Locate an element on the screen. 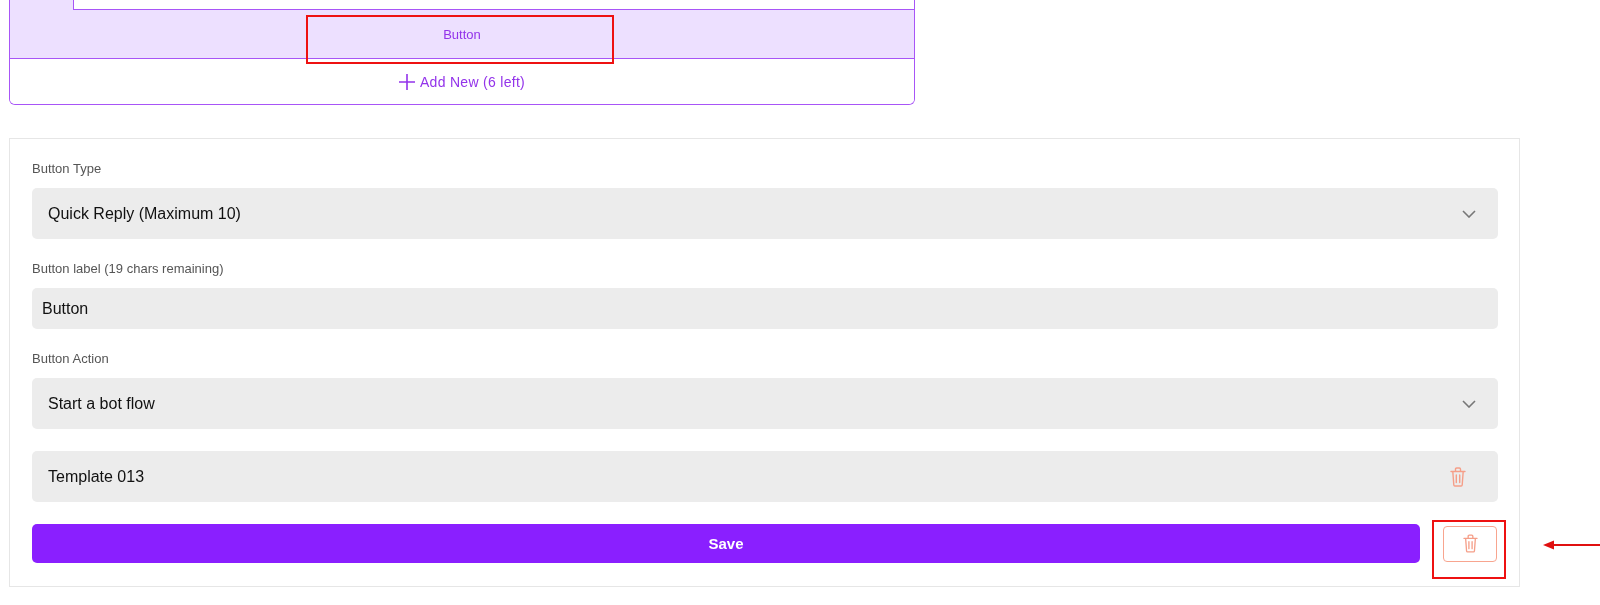 Image resolution: width=1600 pixels, height=605 pixels. dropdown: Start a bot flow is located at coordinates (765, 403).